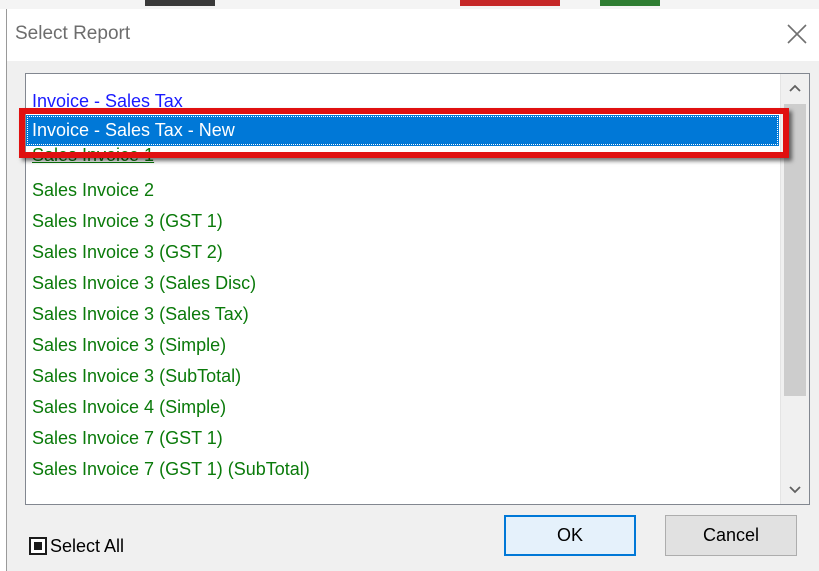  What do you see at coordinates (797, 34) in the screenshot?
I see `close-icon` at bounding box center [797, 34].